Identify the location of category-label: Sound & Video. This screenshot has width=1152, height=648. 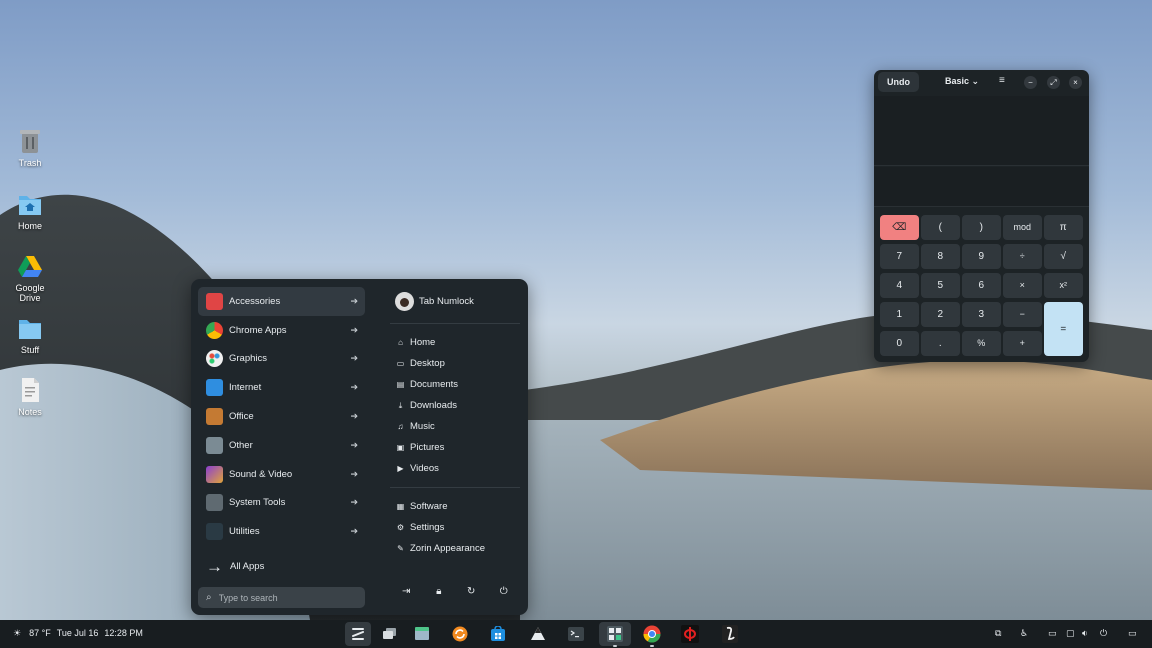
(261, 474).